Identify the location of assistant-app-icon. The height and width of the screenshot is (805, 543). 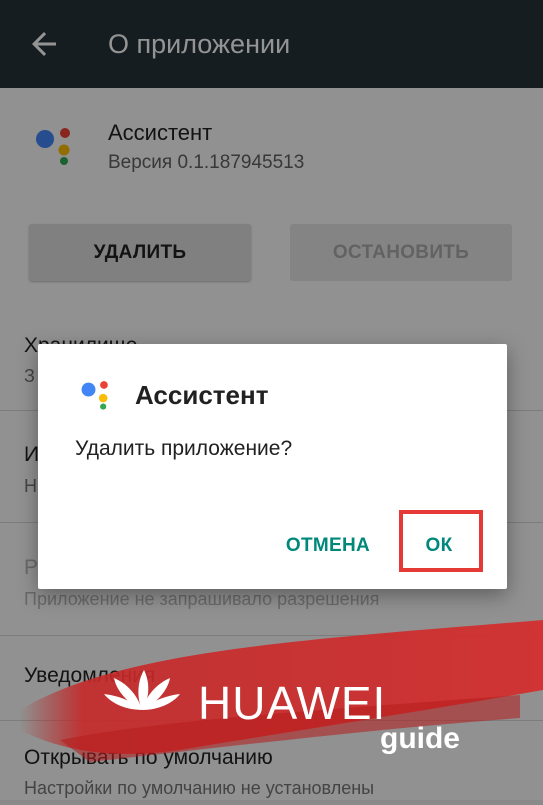
(97, 395).